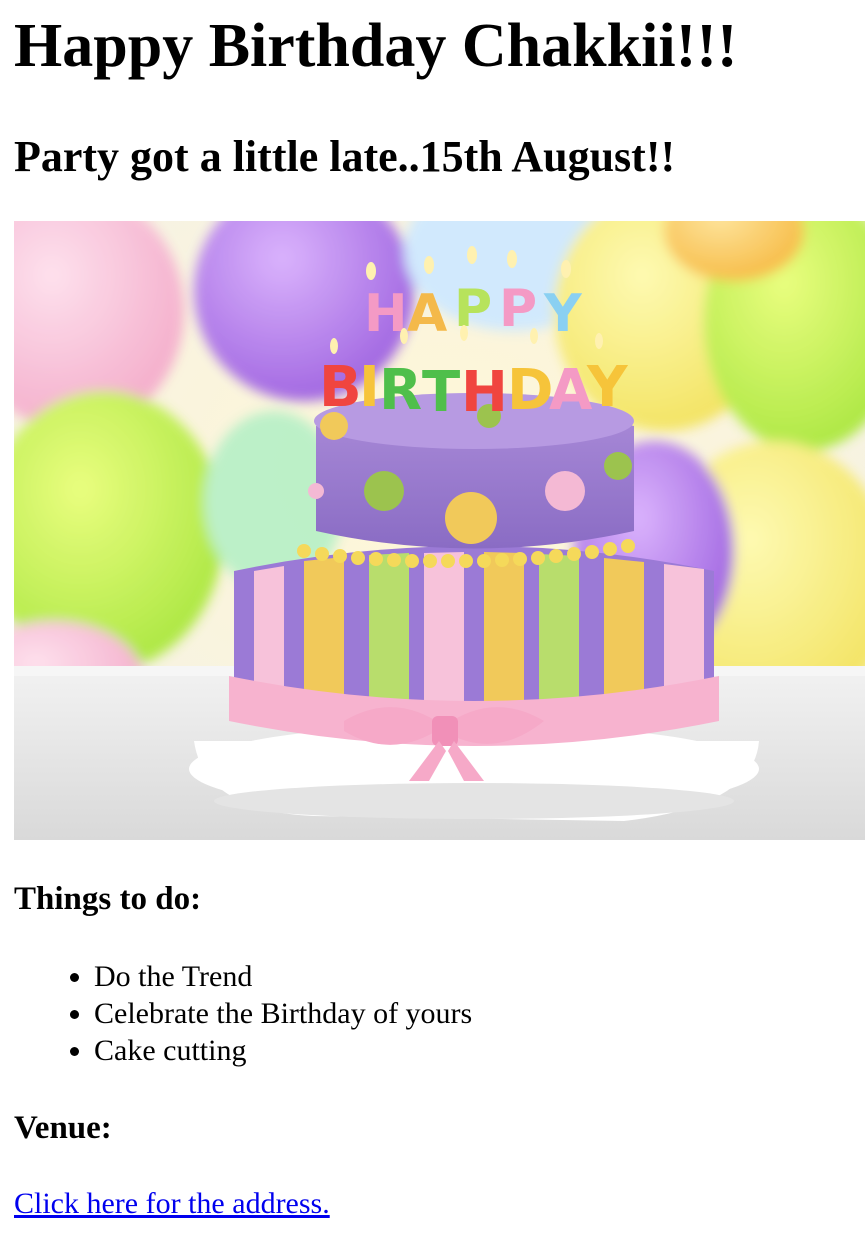 This screenshot has height=1256, width=865. What do you see at coordinates (172, 1204) in the screenshot?
I see `address-link: Click here for the address.` at bounding box center [172, 1204].